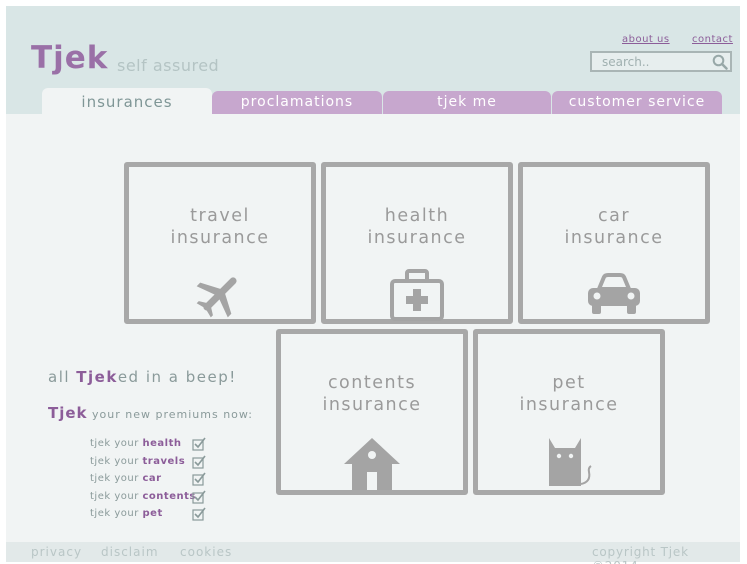 This screenshot has height=564, width=747. Describe the element at coordinates (372, 383) in the screenshot. I see `tile-label-line1: contents` at that location.